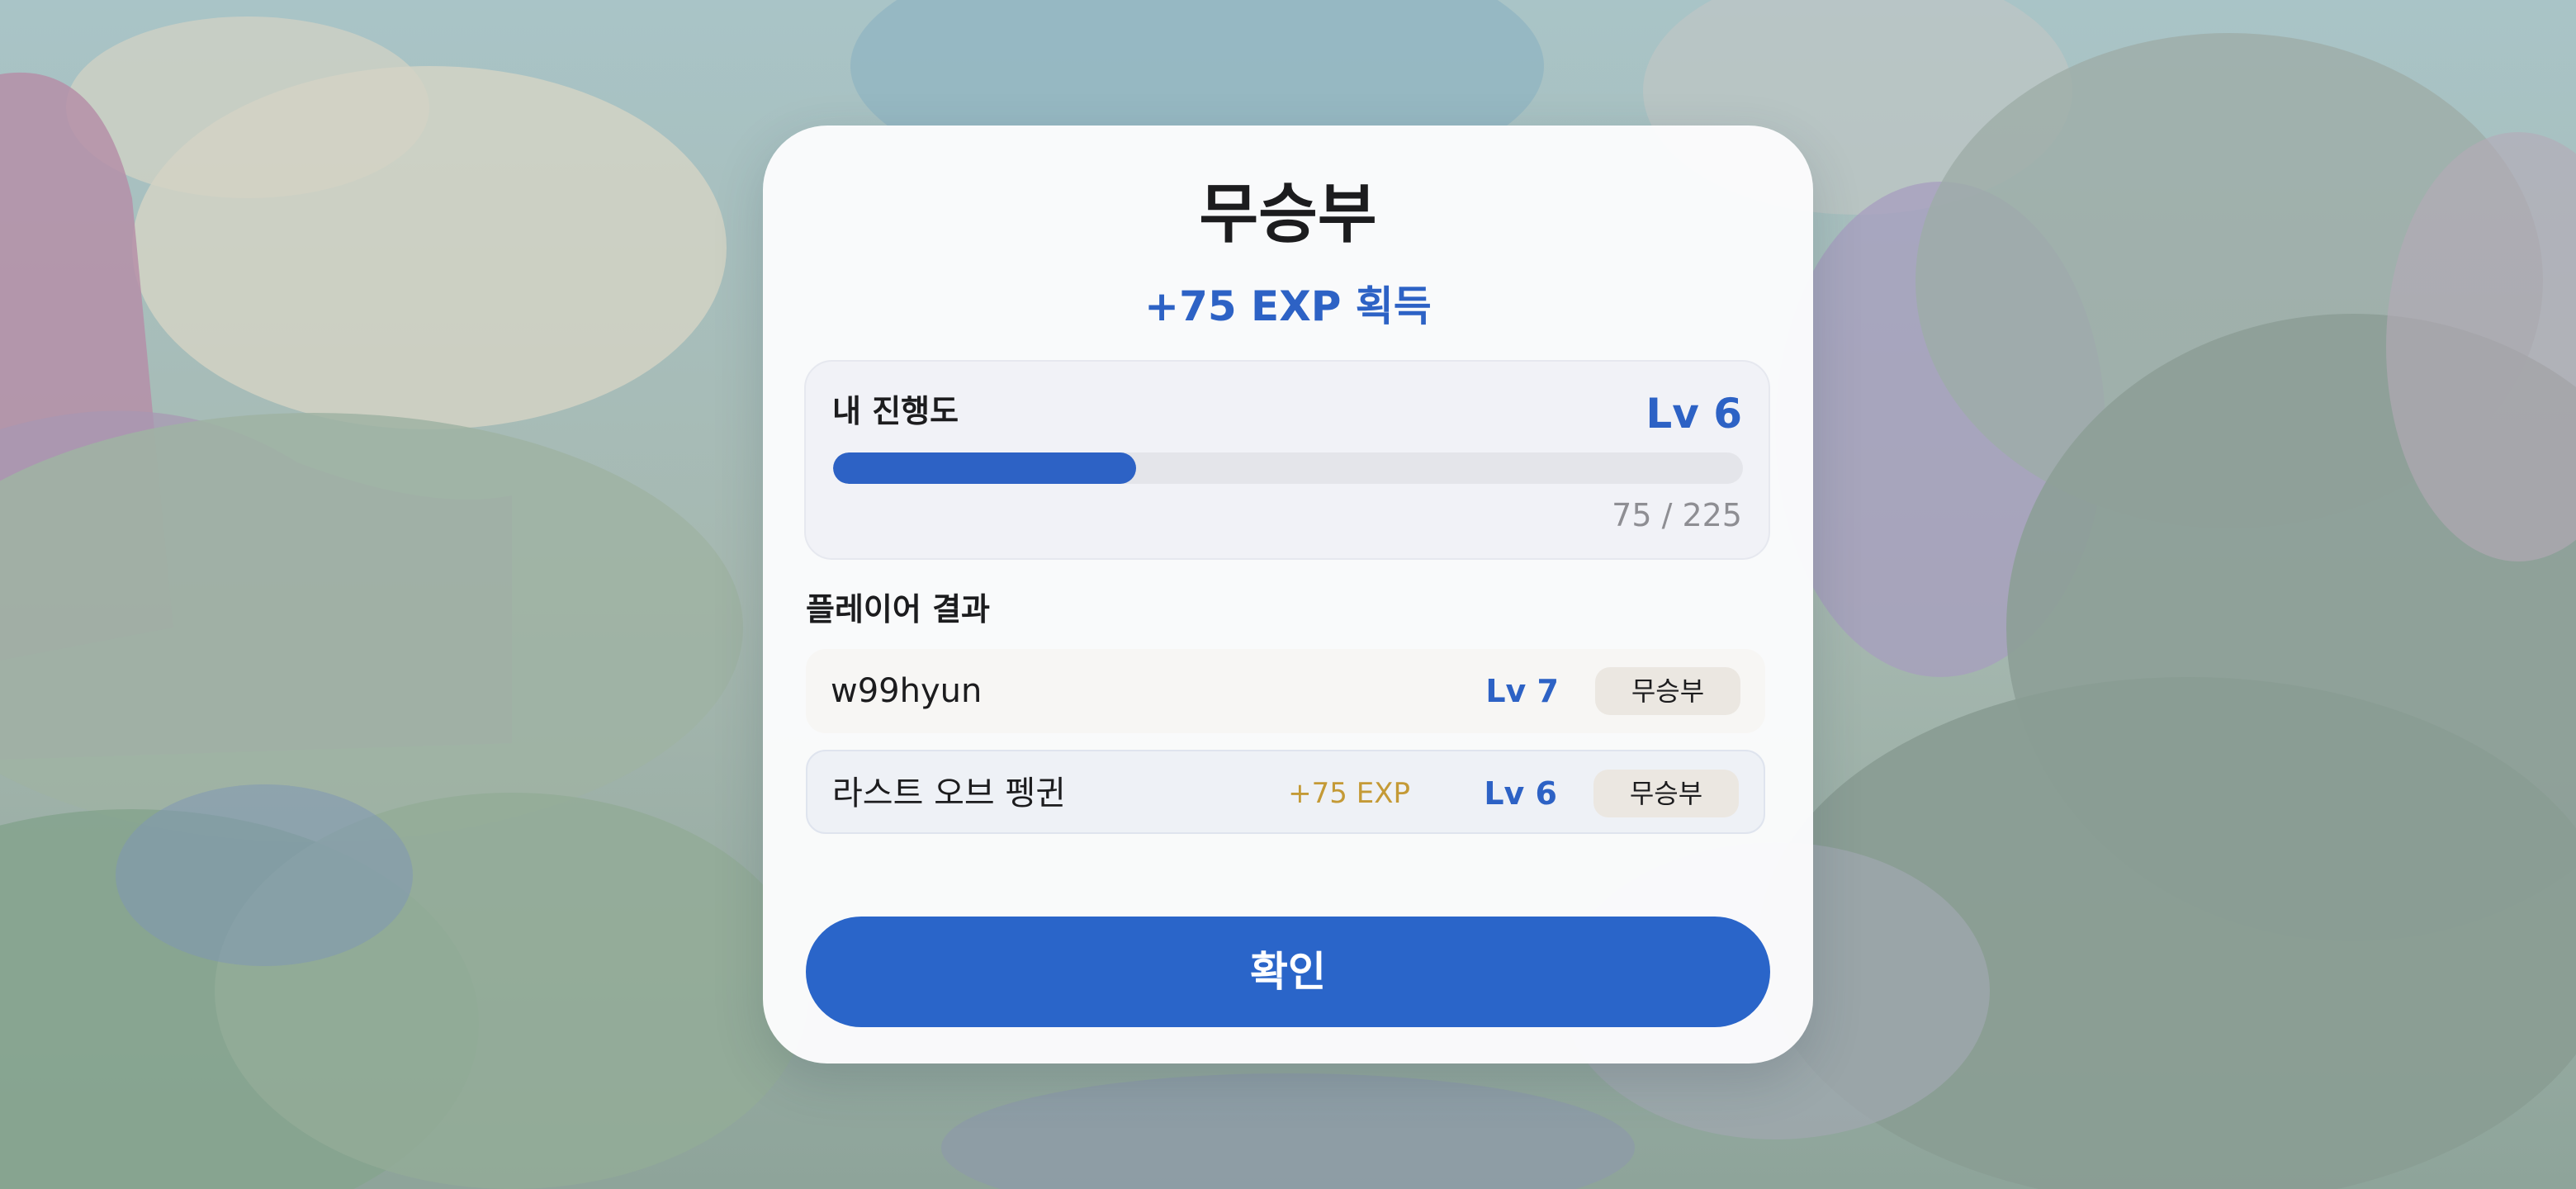 Image resolution: width=2576 pixels, height=1189 pixels. Describe the element at coordinates (1285, 792) in the screenshot. I see `player-row: 라스트 오브 펭귄 +75 EXP Lv 6 무승부` at that location.